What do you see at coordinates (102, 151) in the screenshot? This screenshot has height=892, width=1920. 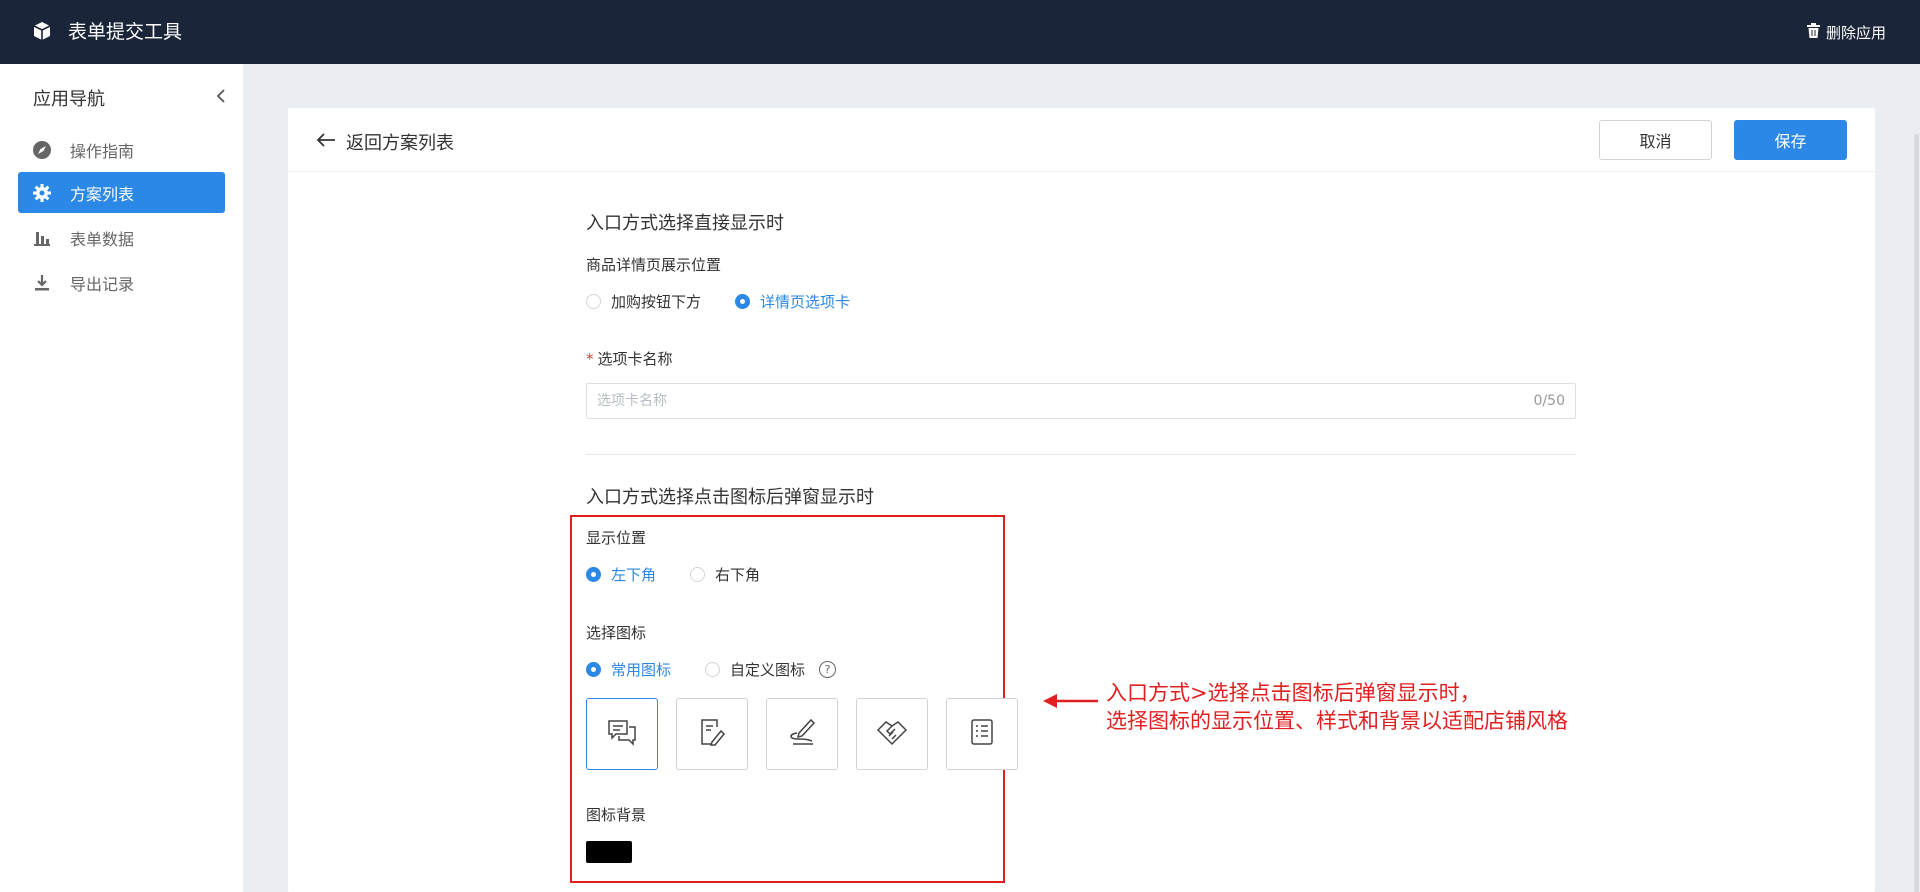 I see `sidebar-item-label: 操作指南` at bounding box center [102, 151].